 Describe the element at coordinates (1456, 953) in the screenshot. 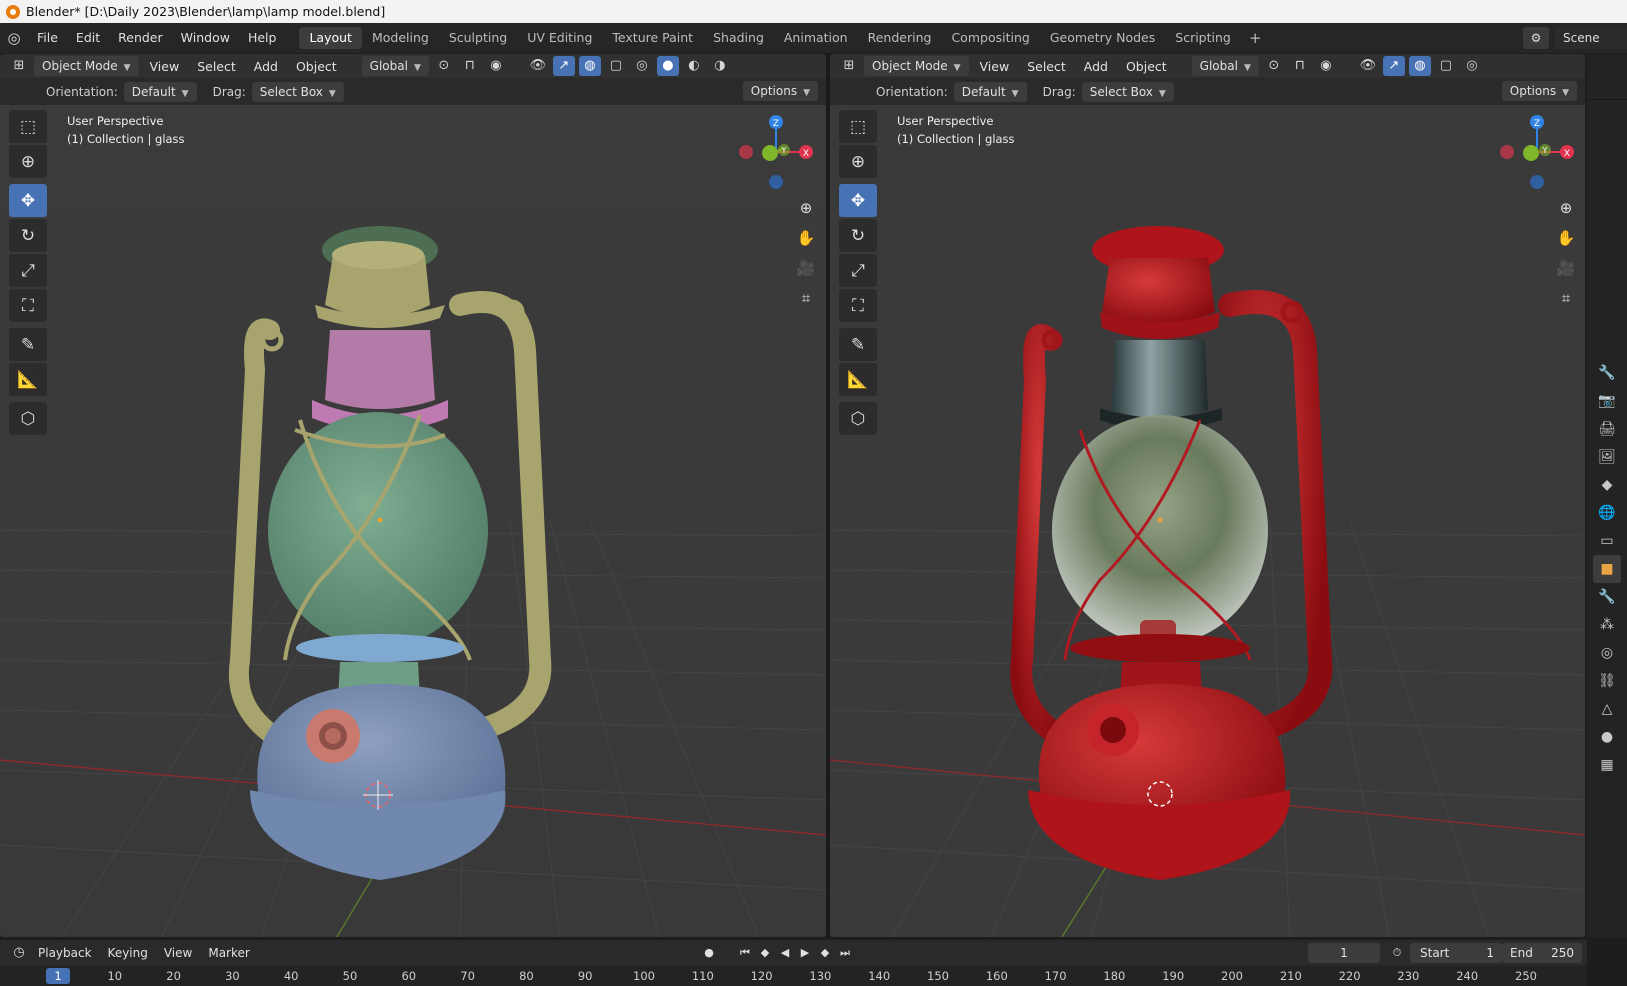

I see `start-frame-field: Start 1` at that location.